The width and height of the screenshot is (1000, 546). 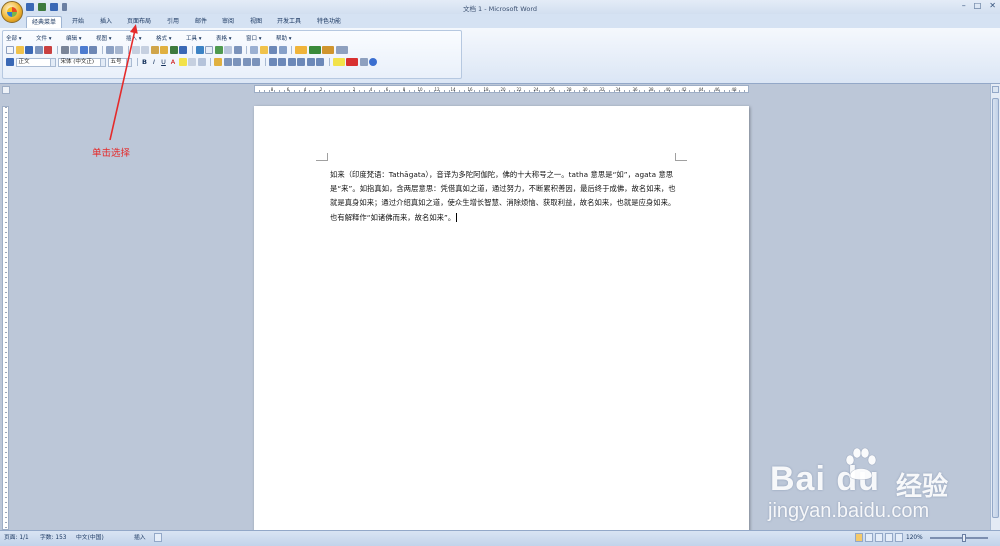 I want to click on smartart-icon, so click(x=314, y=50).